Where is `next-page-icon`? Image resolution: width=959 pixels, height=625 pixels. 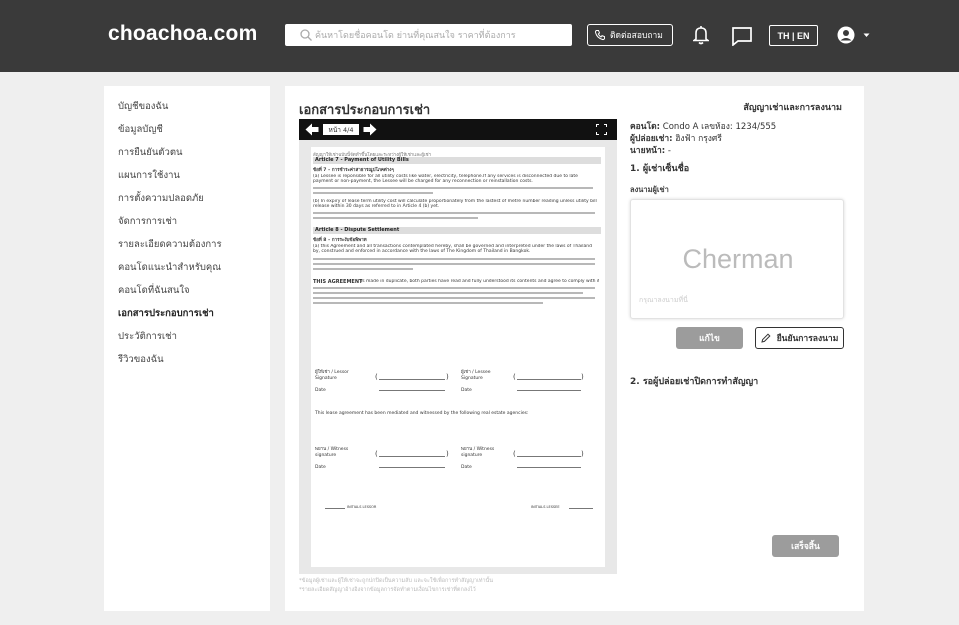
next-page-icon is located at coordinates (370, 129).